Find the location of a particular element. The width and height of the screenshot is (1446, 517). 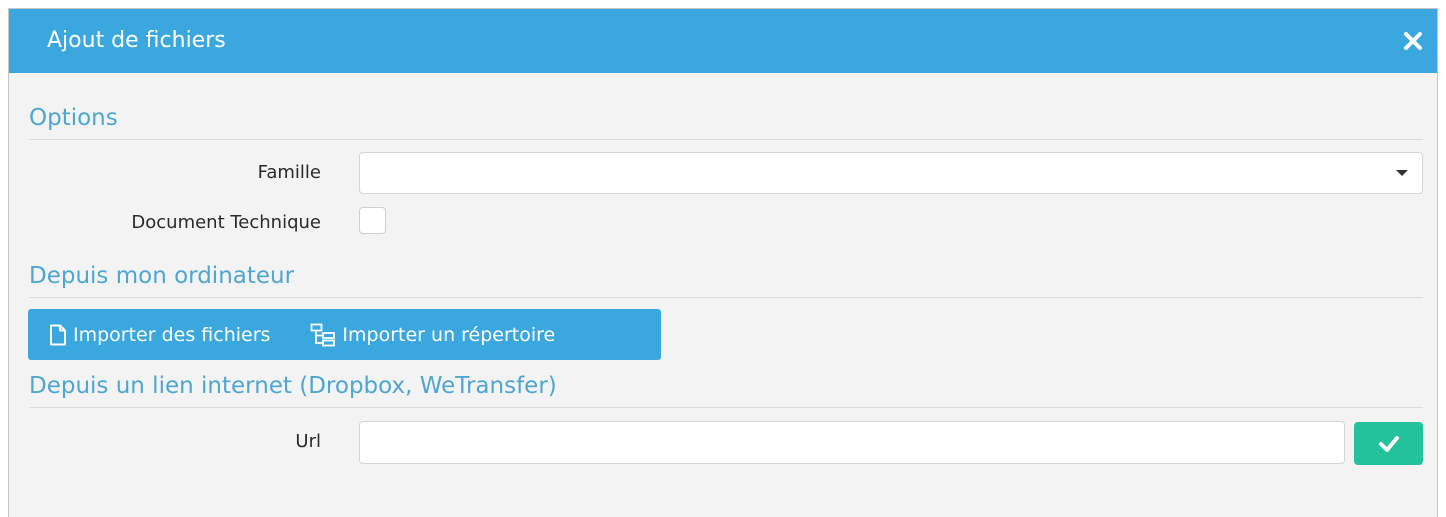

import-files-button: Importer des fichiers is located at coordinates (159, 334).